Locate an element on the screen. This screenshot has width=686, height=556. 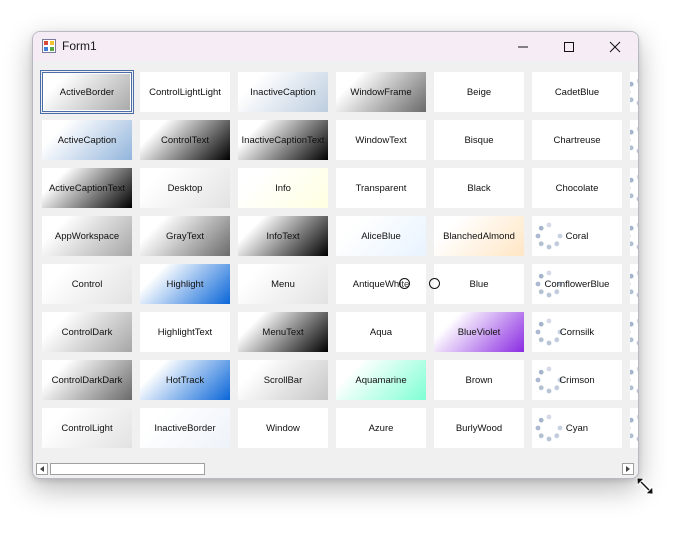
color-tile: WindowFrame is located at coordinates (381, 92).